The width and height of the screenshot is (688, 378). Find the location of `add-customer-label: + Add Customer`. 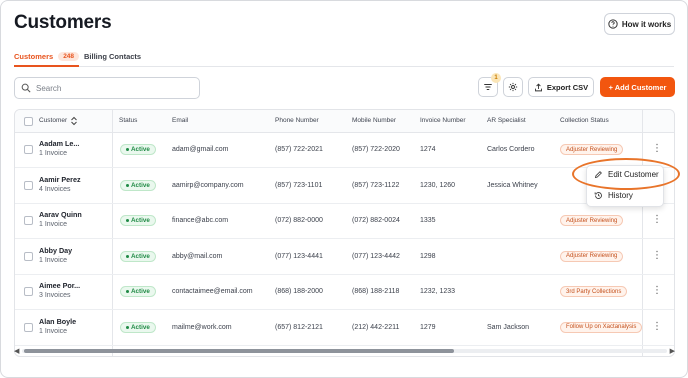

add-customer-label: + Add Customer is located at coordinates (637, 87).